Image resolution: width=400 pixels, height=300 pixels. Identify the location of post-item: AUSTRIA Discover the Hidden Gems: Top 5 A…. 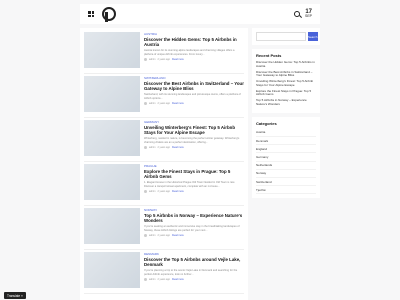
(164, 52).